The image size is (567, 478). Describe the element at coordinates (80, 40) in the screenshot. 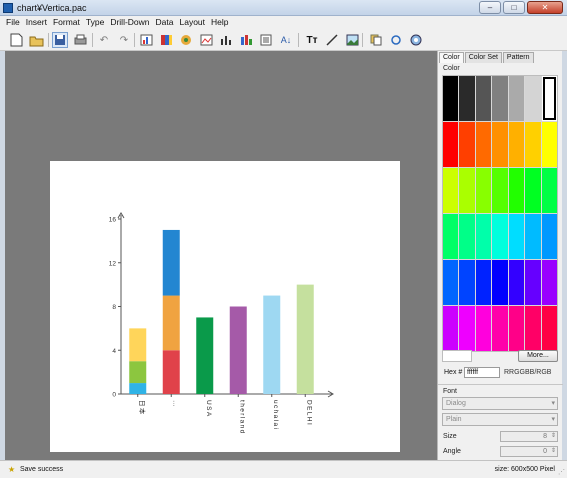

I see `print-icon` at that location.